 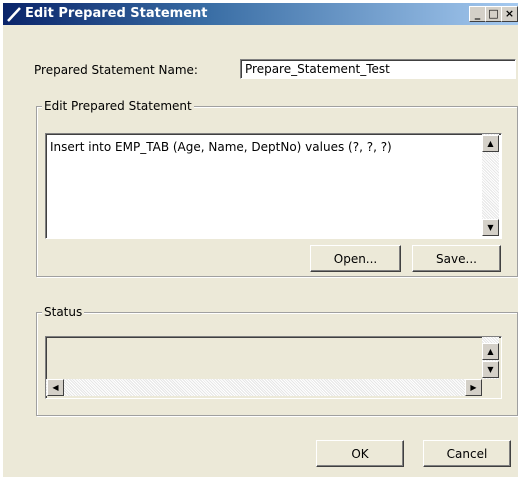 What do you see at coordinates (63, 312) in the screenshot?
I see `status-legend: Status` at bounding box center [63, 312].